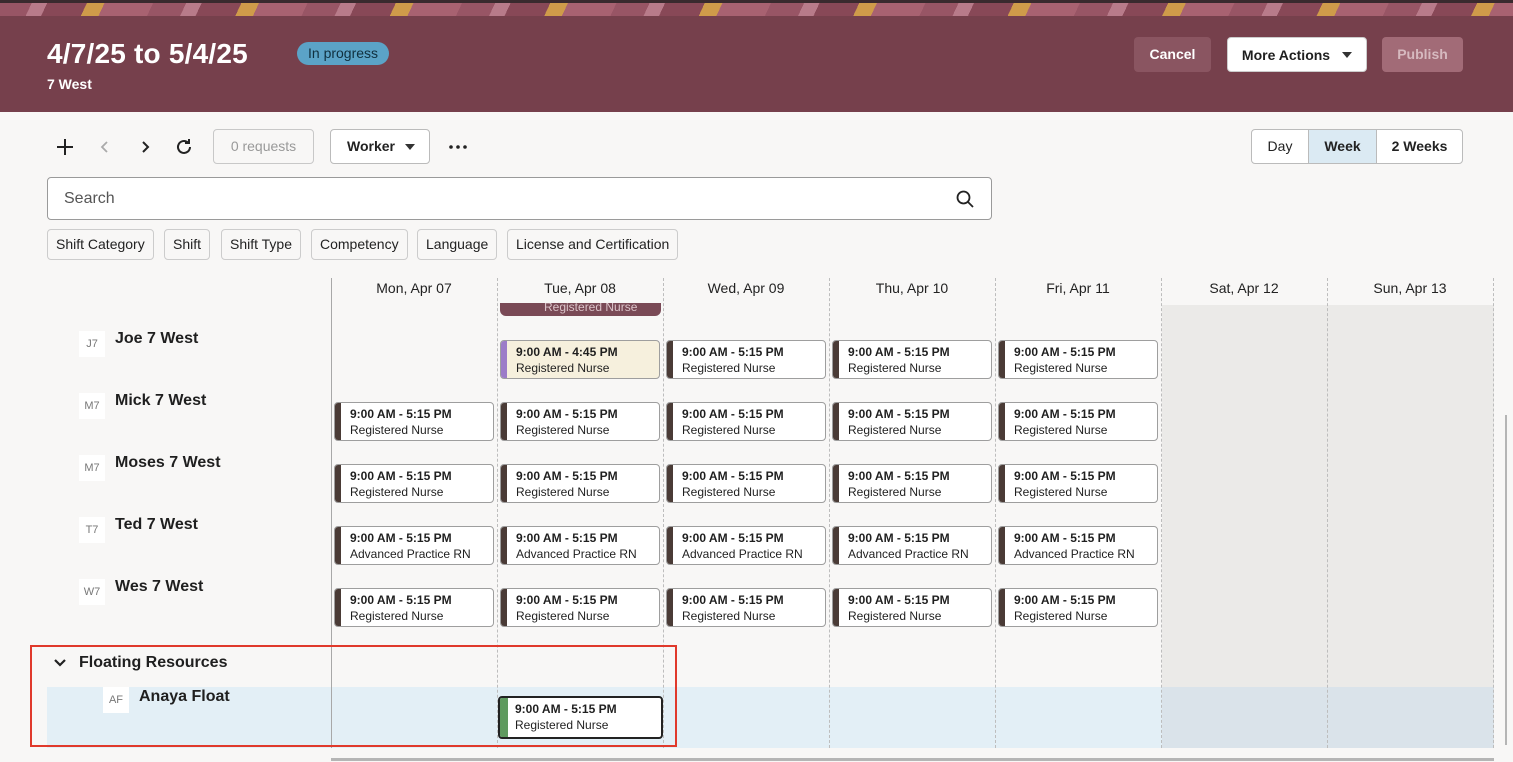 Image resolution: width=1513 pixels, height=762 pixels. What do you see at coordinates (1342, 146) in the screenshot?
I see `view-week-button: Week` at bounding box center [1342, 146].